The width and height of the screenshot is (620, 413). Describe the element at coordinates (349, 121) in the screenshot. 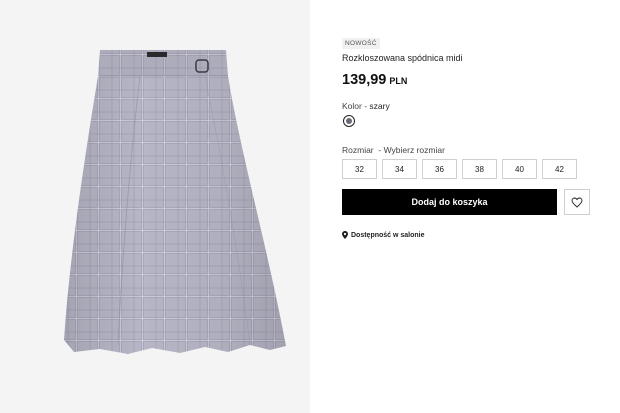

I see `color-swatch-grey` at that location.